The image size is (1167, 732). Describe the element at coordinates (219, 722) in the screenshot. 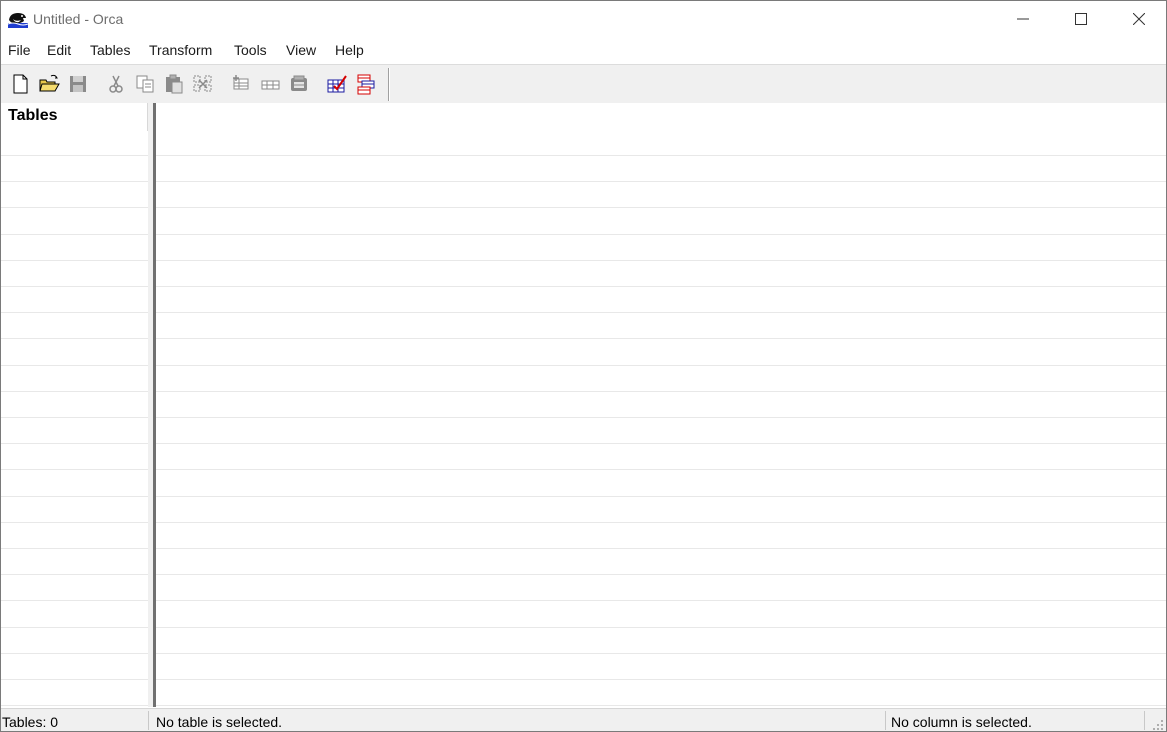

I see `status-table-selection: No table is selected.` at that location.